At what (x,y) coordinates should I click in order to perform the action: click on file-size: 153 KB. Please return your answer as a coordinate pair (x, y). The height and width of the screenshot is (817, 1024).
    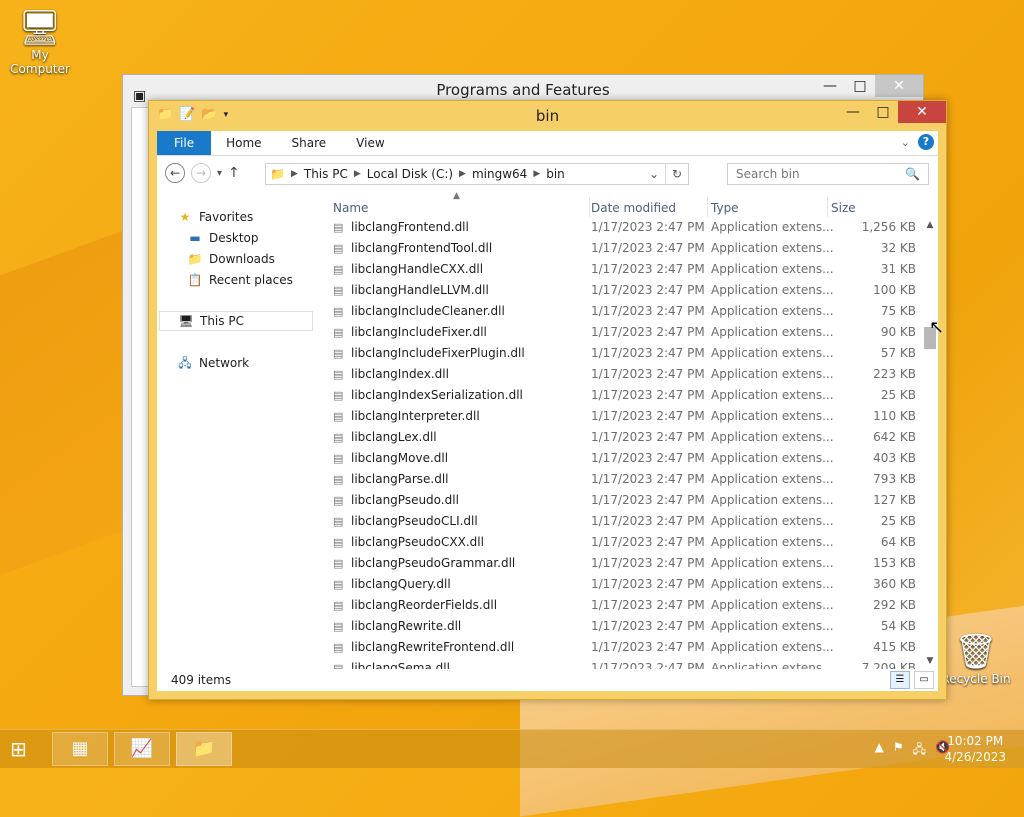
    Looking at the image, I should click on (894, 563).